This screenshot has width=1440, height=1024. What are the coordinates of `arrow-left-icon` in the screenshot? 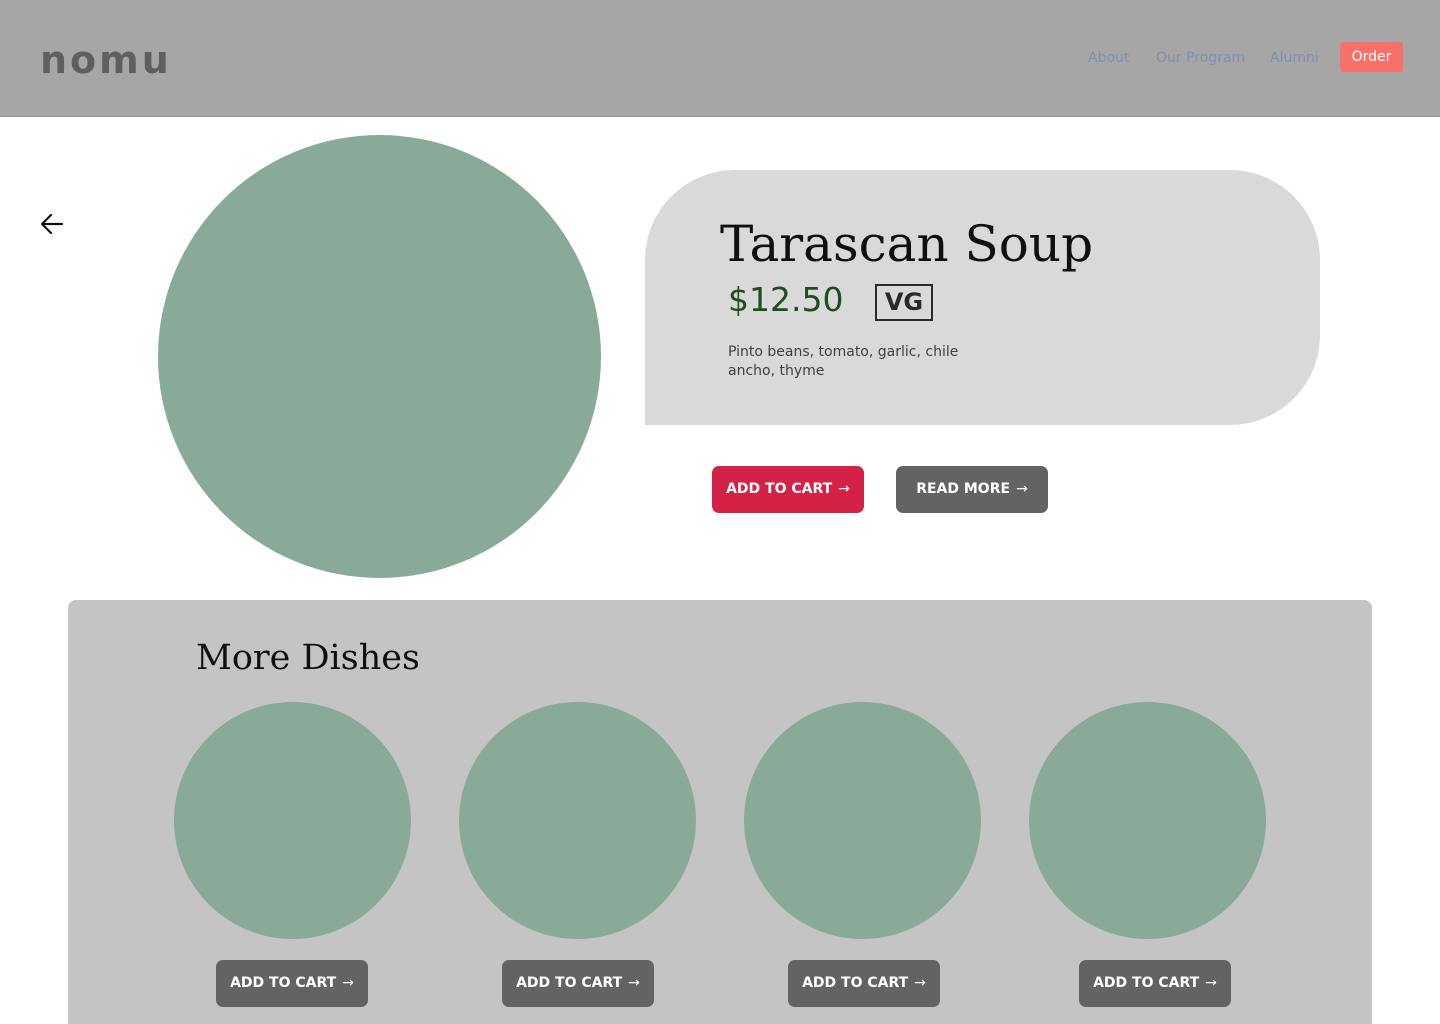 It's located at (52, 224).